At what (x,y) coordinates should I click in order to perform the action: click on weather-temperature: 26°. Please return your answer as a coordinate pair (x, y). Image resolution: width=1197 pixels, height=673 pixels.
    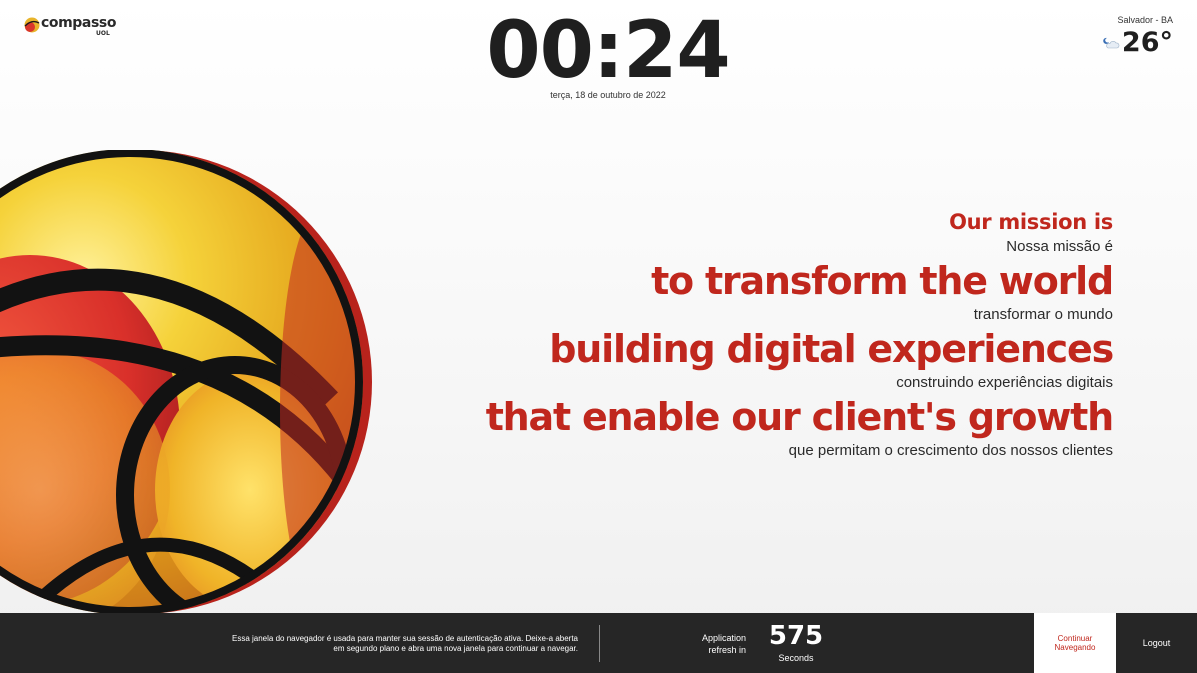
    Looking at the image, I should click on (1147, 42).